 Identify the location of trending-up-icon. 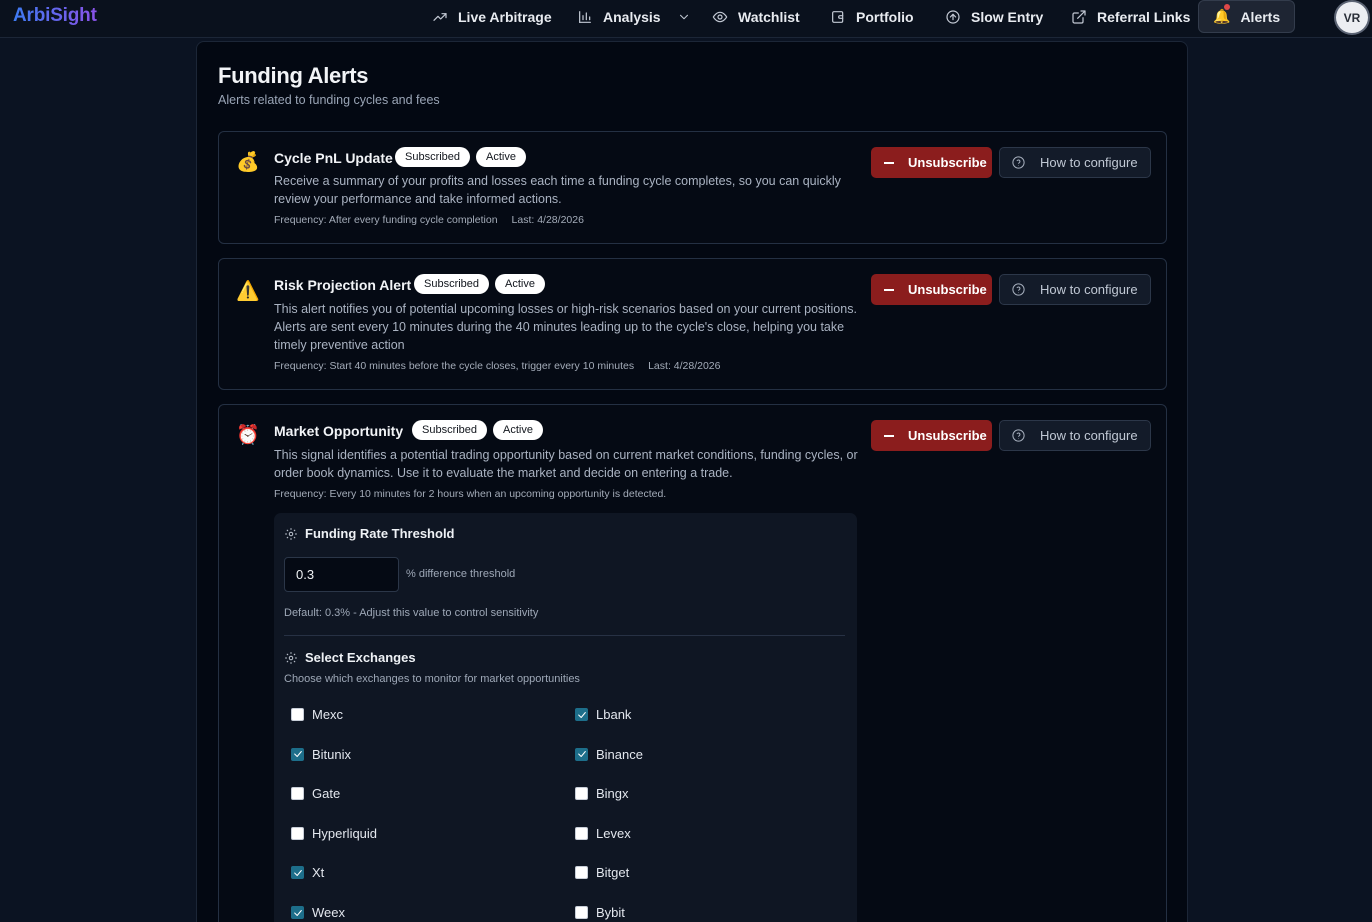
(440, 16).